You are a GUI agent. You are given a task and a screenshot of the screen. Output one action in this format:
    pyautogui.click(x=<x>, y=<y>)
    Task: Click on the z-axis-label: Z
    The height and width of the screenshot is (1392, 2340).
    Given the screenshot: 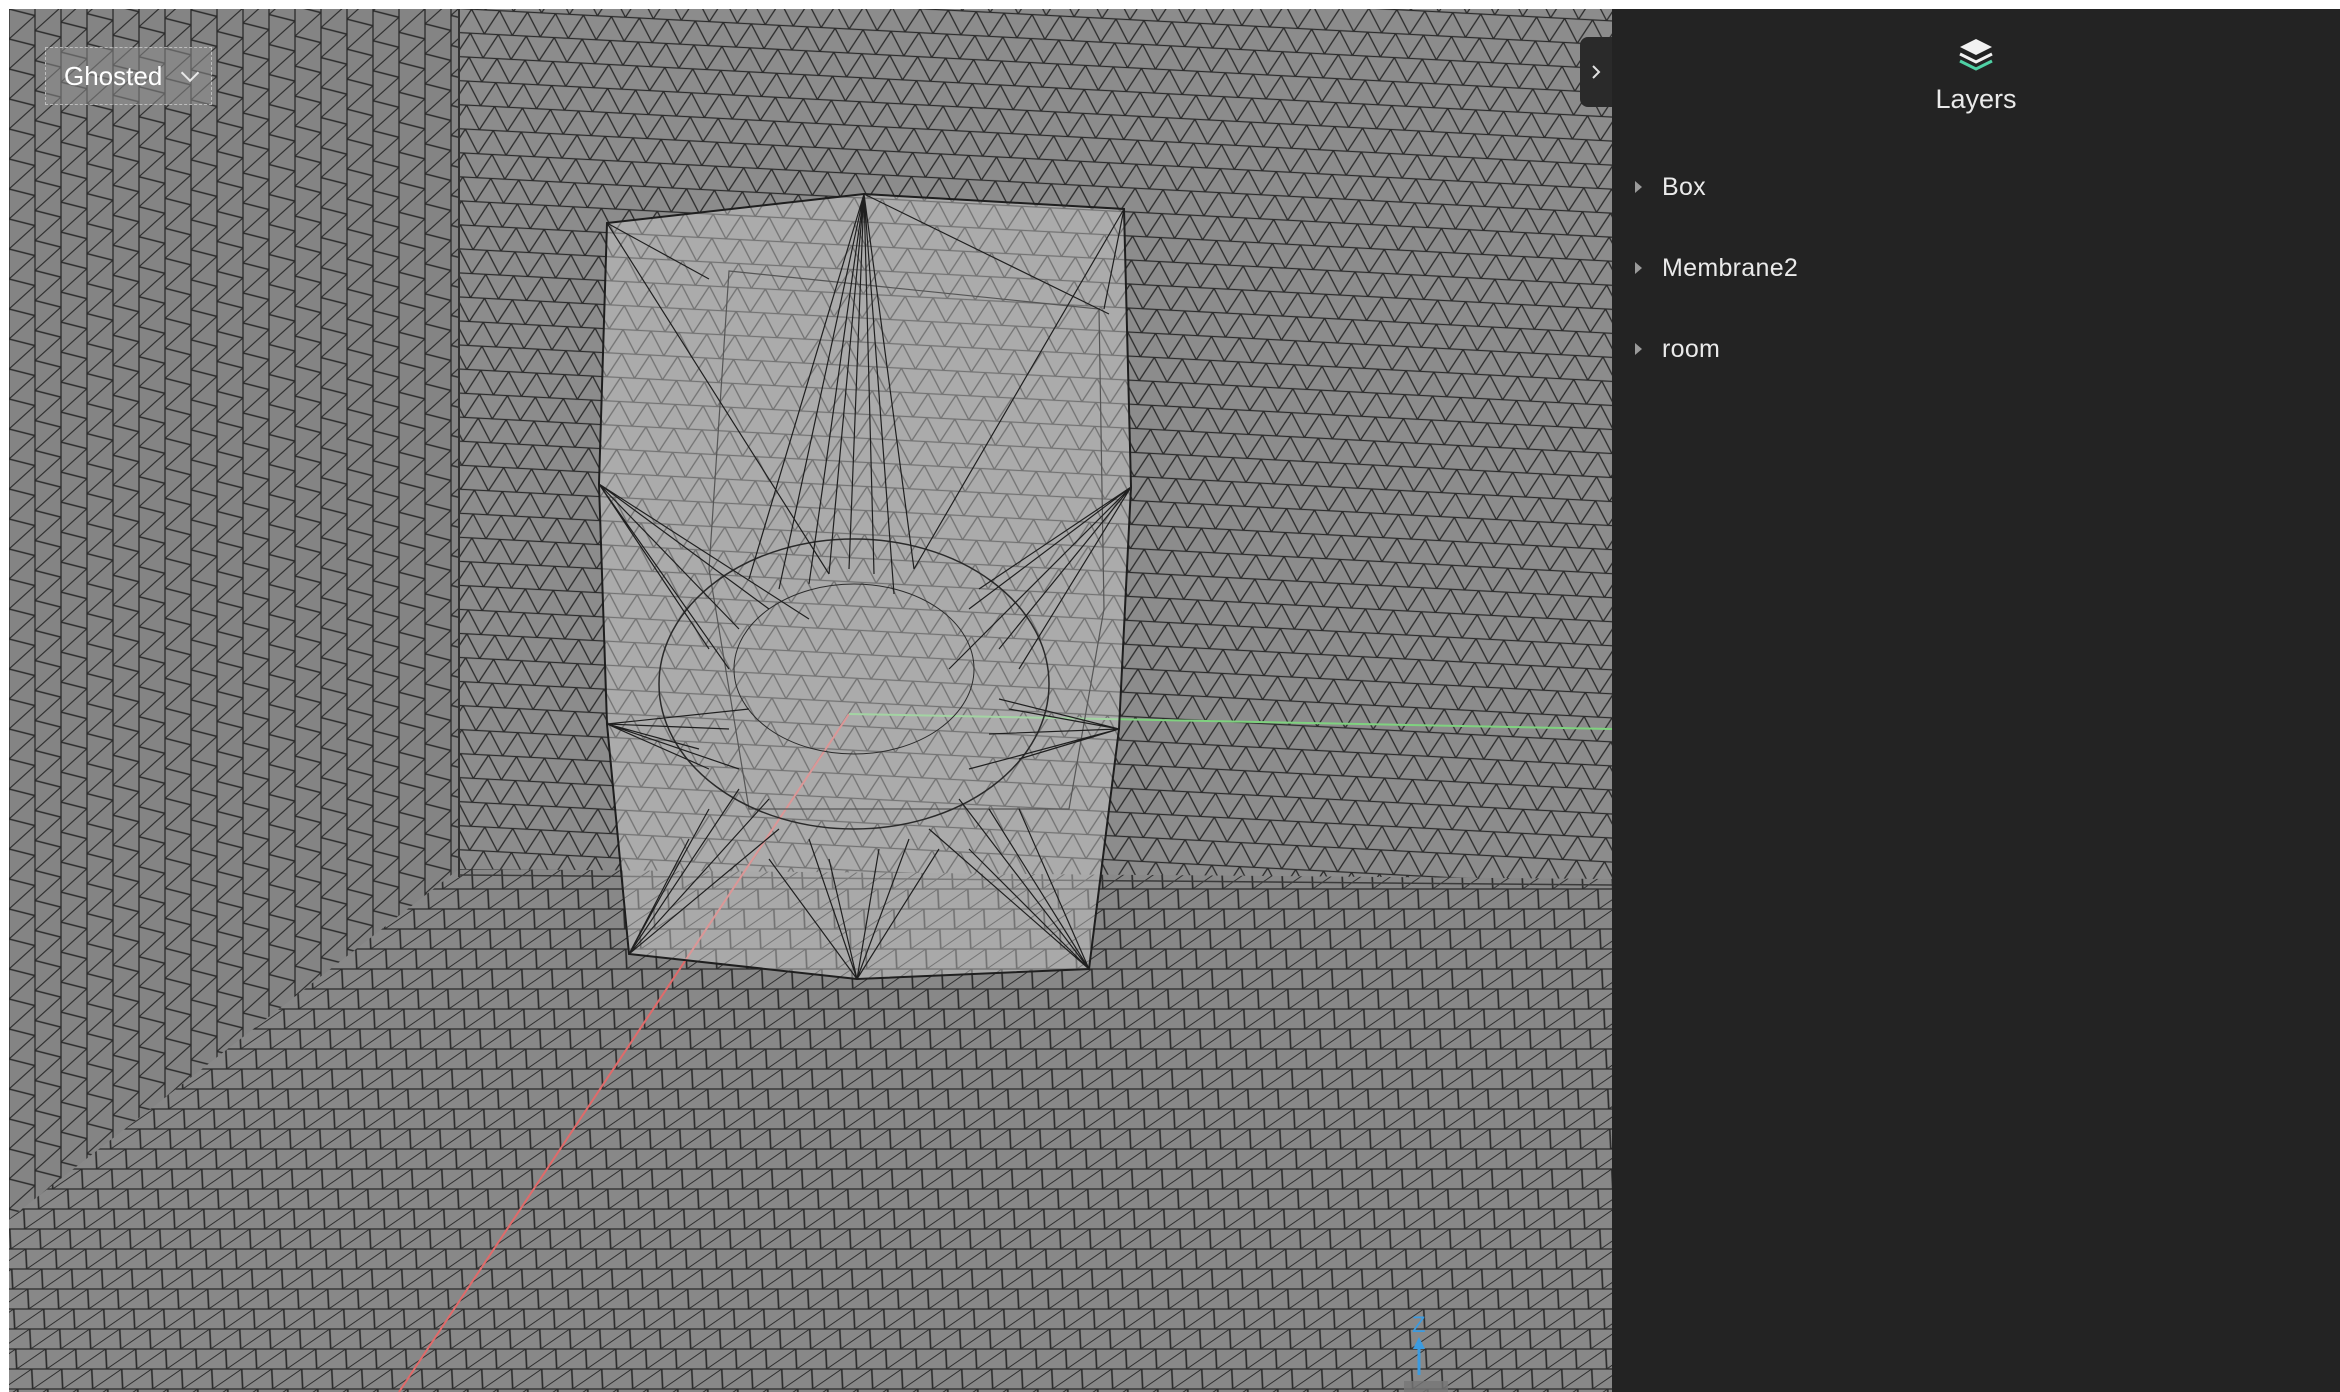 What is the action you would take?
    pyautogui.click(x=1418, y=1324)
    